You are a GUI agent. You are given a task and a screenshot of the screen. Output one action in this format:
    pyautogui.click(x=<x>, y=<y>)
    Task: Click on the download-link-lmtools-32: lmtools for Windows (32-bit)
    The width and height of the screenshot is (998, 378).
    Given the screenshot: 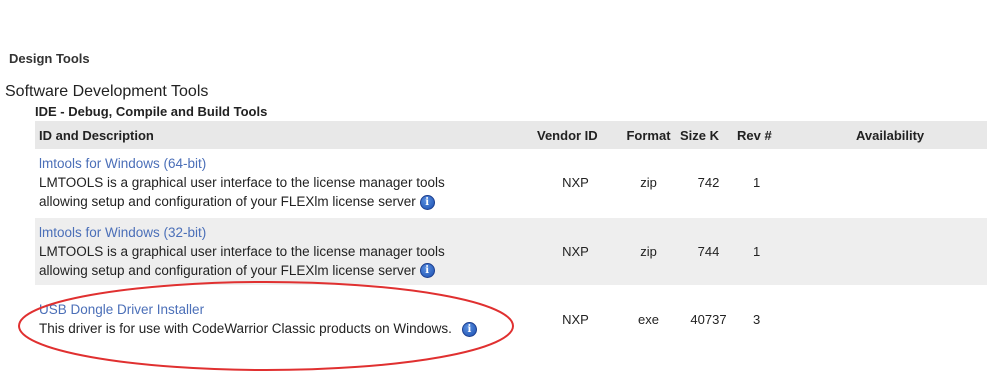 What is the action you would take?
    pyautogui.click(x=286, y=232)
    